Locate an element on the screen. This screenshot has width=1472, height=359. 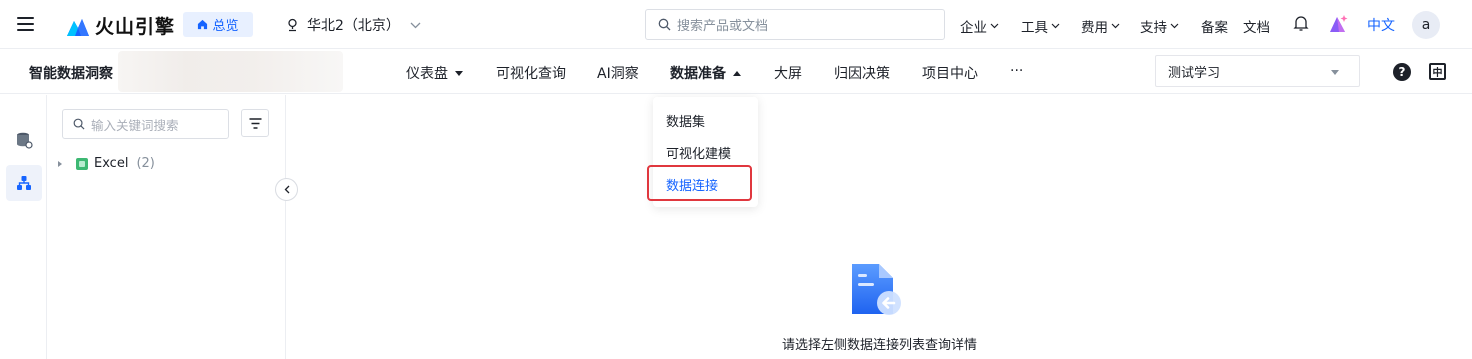
tree-search-placeholder: 输入关键词搜索 is located at coordinates (135, 125).